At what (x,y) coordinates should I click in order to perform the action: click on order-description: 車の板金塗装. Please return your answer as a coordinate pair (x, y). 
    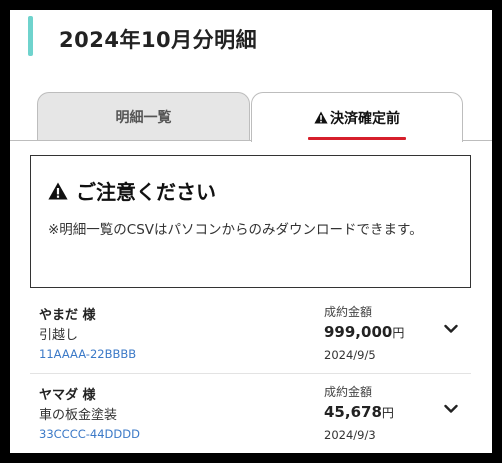
    Looking at the image, I should click on (78, 415).